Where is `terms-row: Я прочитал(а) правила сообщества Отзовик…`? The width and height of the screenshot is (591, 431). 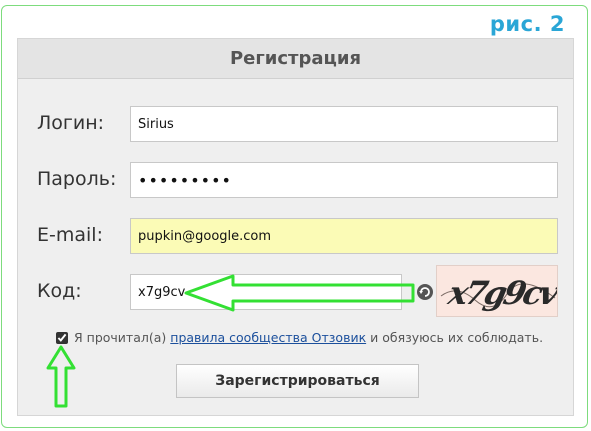 terms-row: Я прочитал(а) правила сообщества Отзовик… is located at coordinates (311, 337).